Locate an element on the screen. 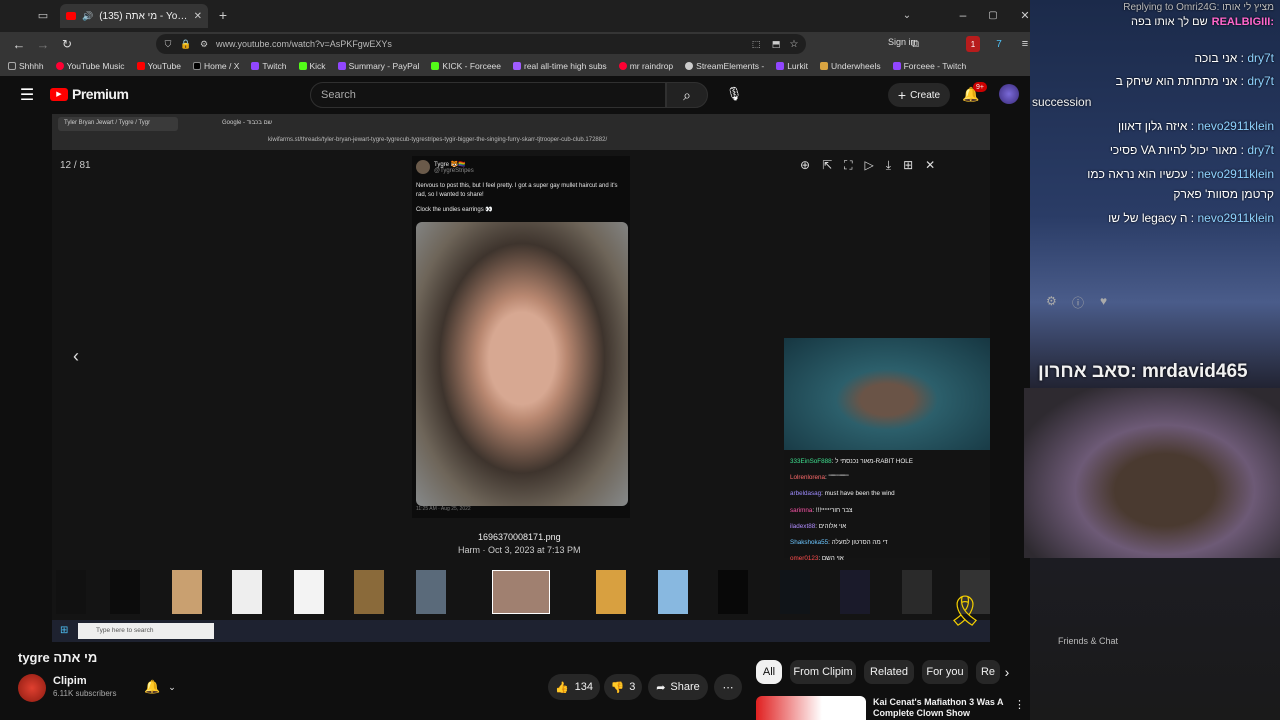  more-vertical-icon: ⋮ is located at coordinates (1019, 704).